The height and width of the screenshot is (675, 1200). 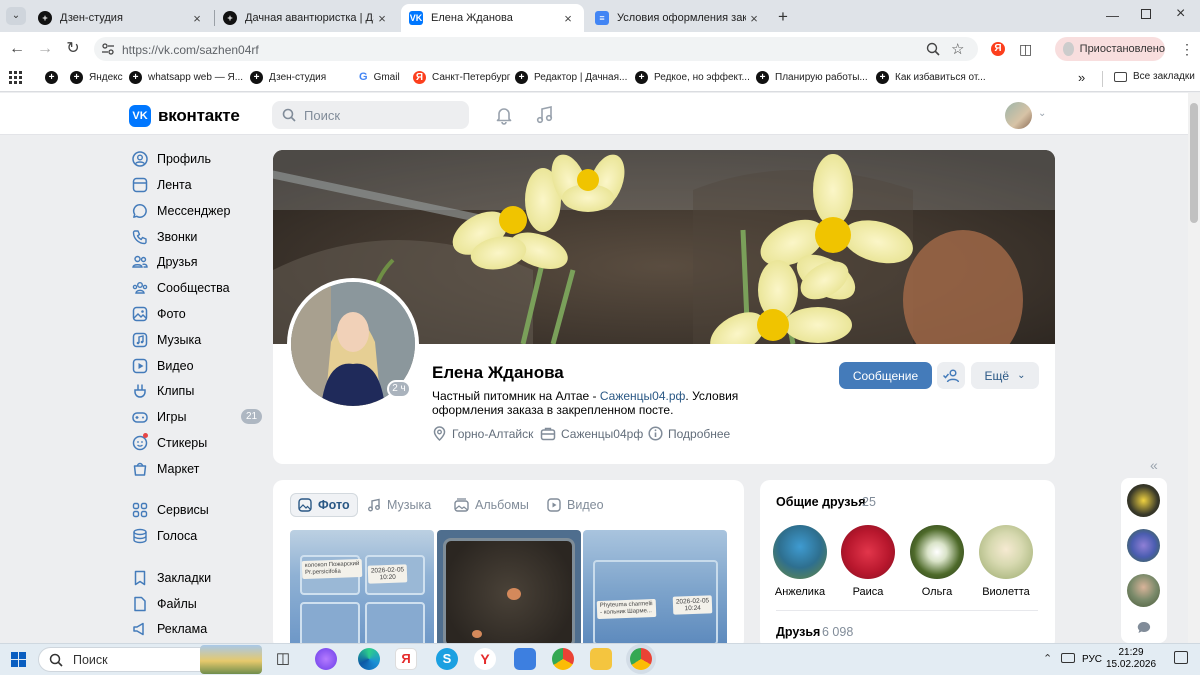 What do you see at coordinates (1131, 659) in the screenshot?
I see `system-clock: 21:29 15.02.2026` at bounding box center [1131, 659].